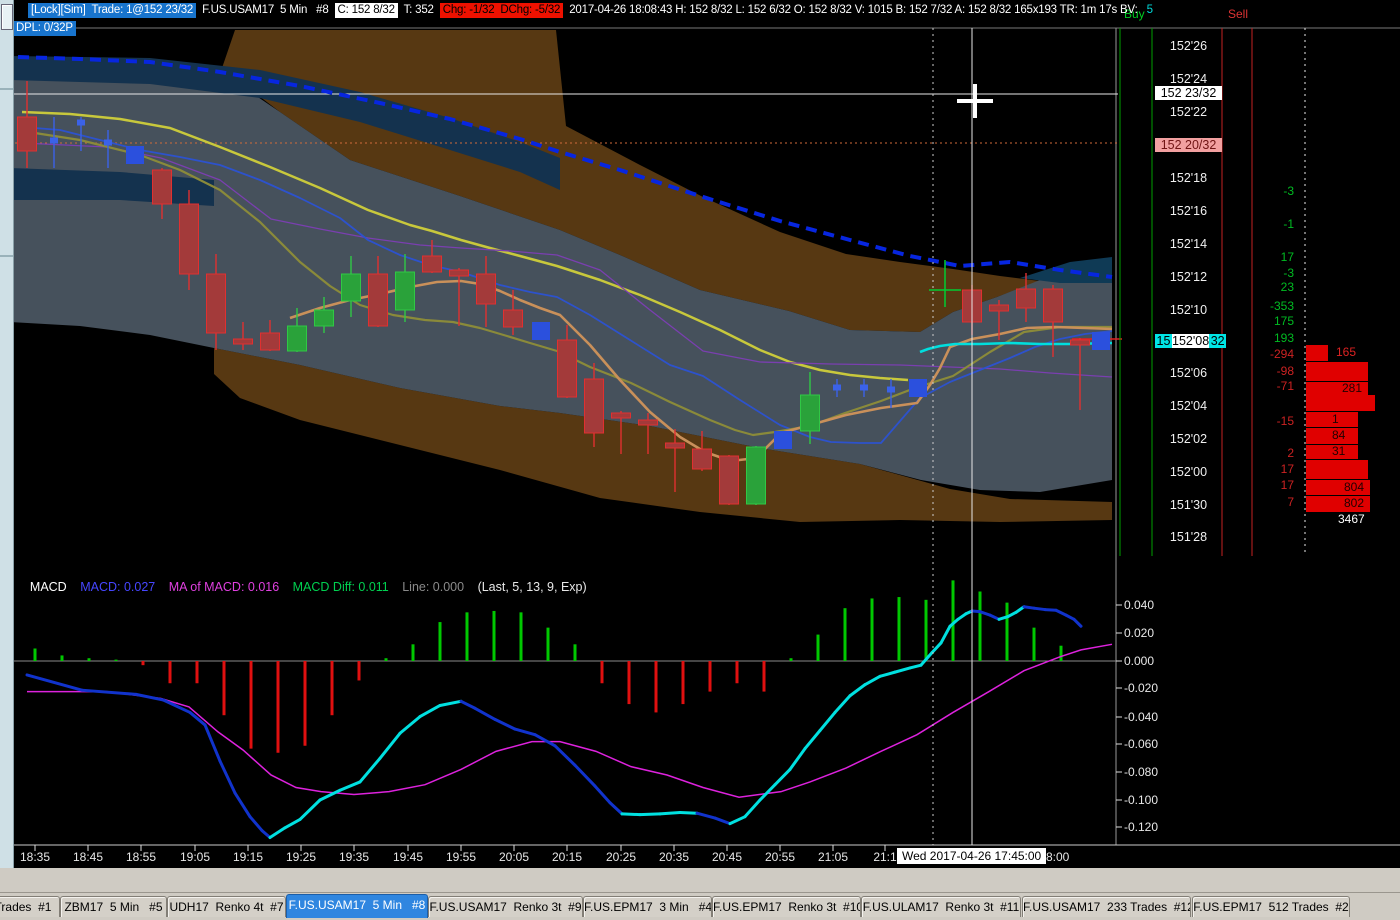  Describe the element at coordinates (1281, 354) in the screenshot. I see `dom-delta-value: -294` at that location.